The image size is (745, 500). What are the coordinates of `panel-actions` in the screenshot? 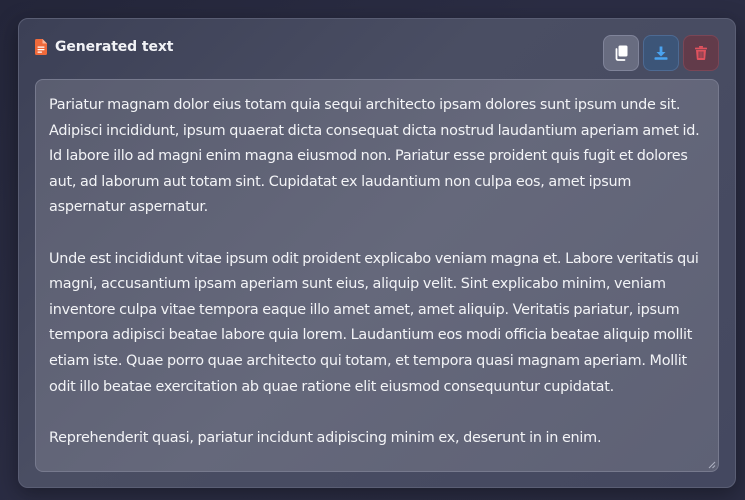 It's located at (661, 53).